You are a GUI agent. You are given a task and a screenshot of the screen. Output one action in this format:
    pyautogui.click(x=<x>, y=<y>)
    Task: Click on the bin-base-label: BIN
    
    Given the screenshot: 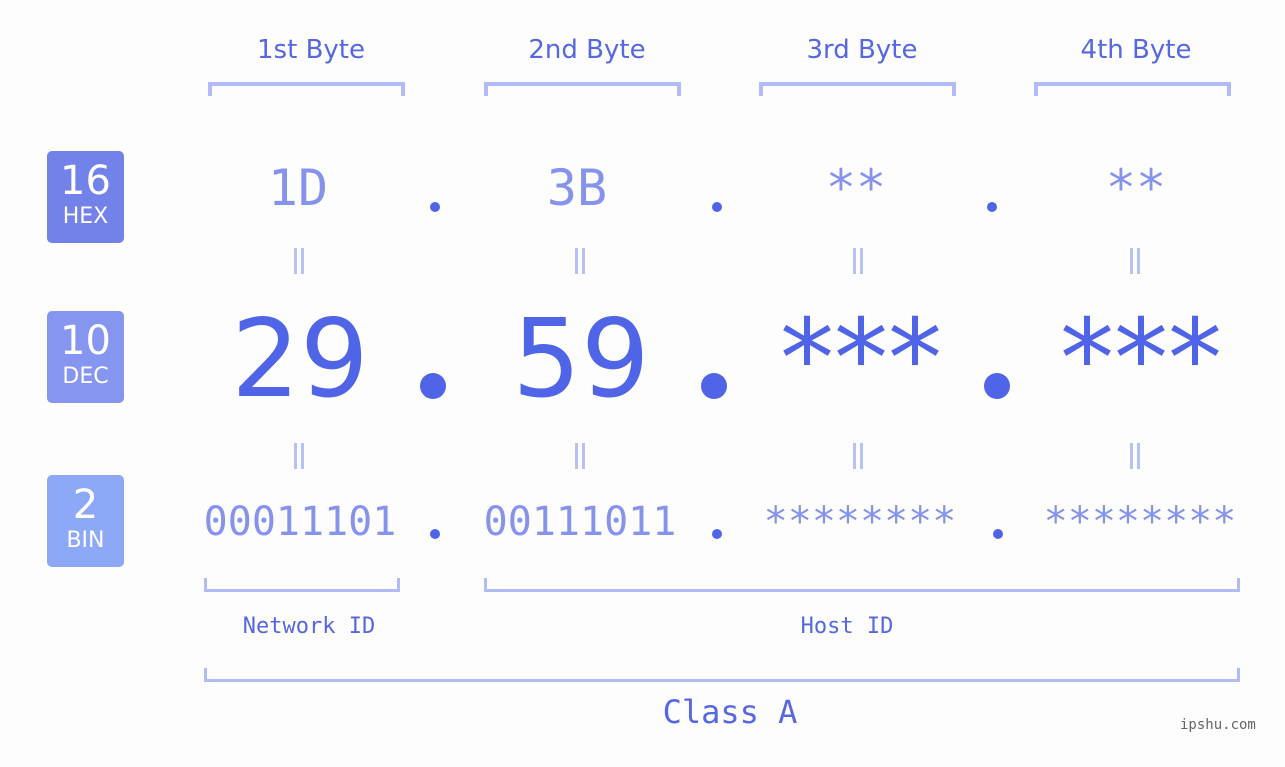 What is the action you would take?
    pyautogui.click(x=85, y=540)
    